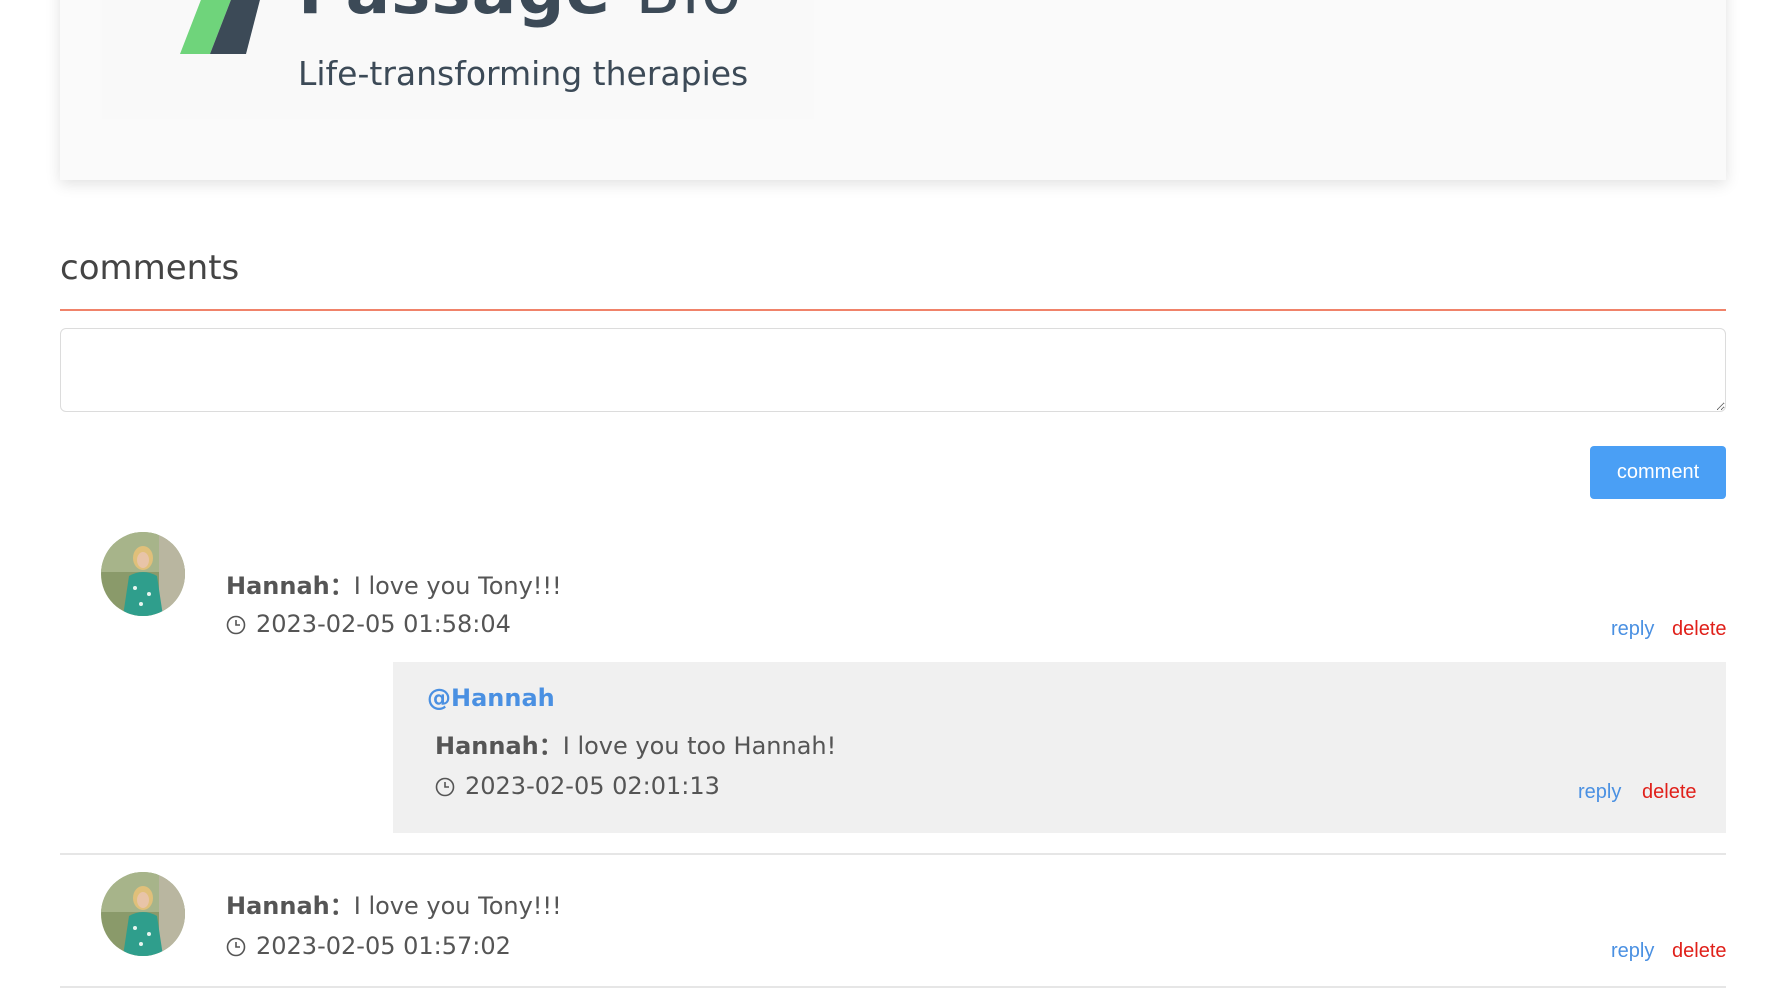  I want to click on company-logo: Passage Bio Life-transforming therapies, so click(458, 59).